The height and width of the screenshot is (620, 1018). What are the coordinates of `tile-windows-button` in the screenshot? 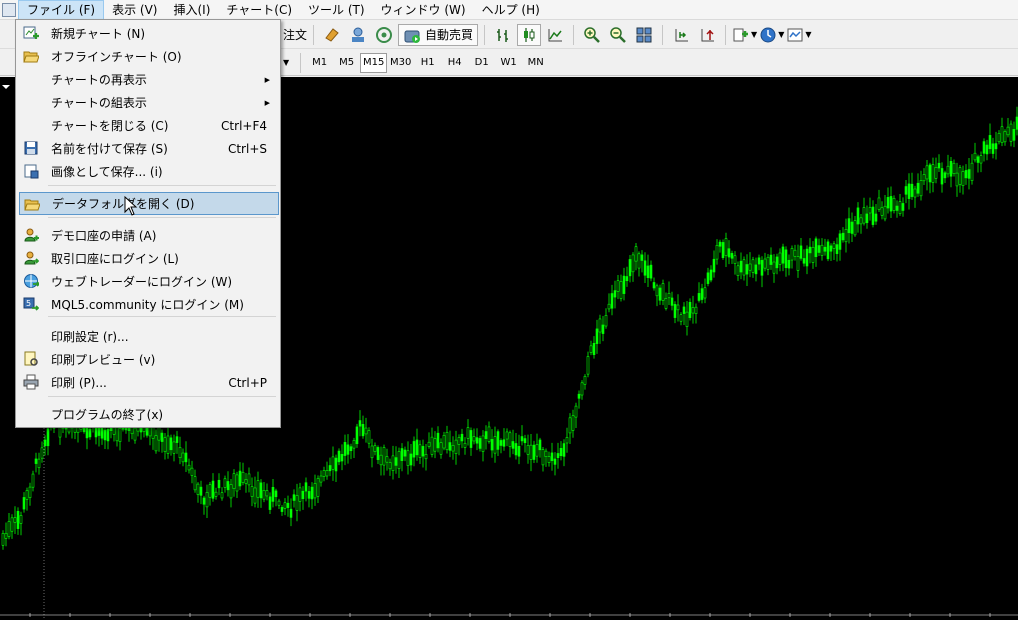 It's located at (644, 35).